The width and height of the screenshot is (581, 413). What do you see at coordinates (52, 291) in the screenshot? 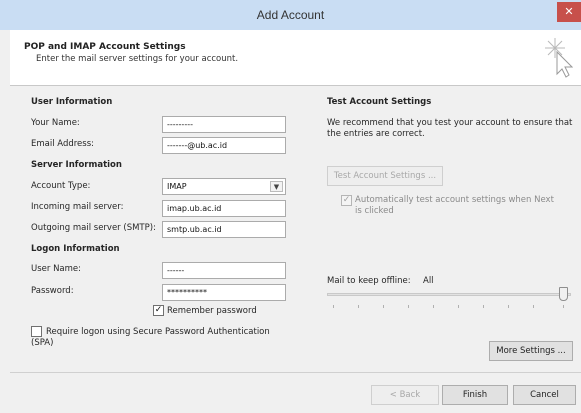
I see `password-label: Password:` at bounding box center [52, 291].